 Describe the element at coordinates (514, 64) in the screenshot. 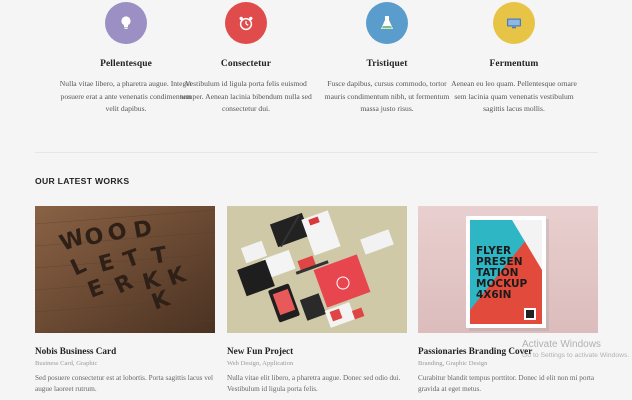

I see `feature-title: Fermentum` at that location.